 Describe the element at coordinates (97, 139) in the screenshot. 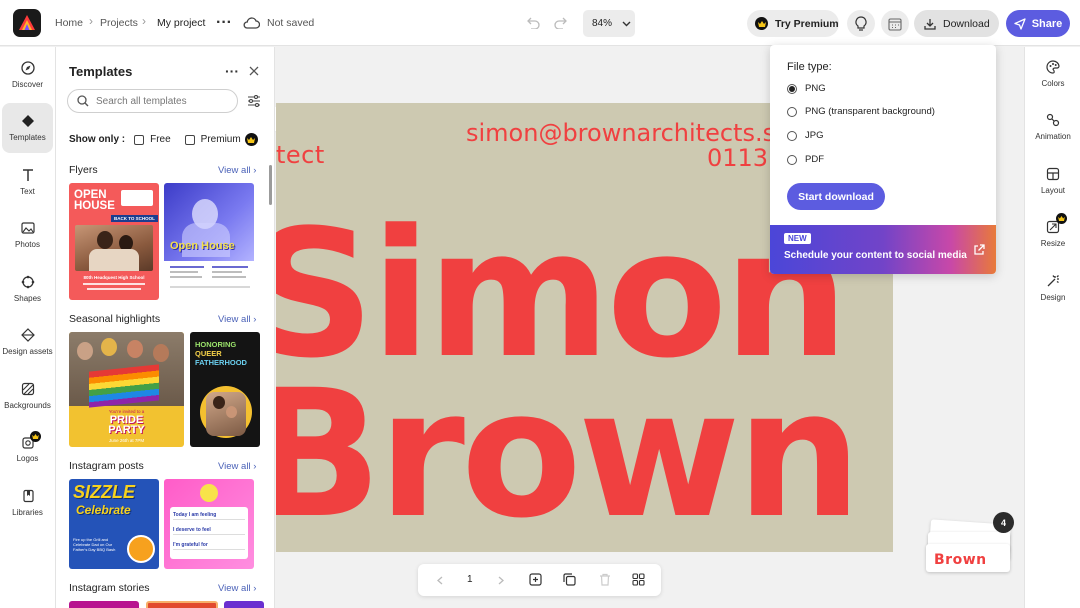

I see `show-only-label: Show only :` at that location.